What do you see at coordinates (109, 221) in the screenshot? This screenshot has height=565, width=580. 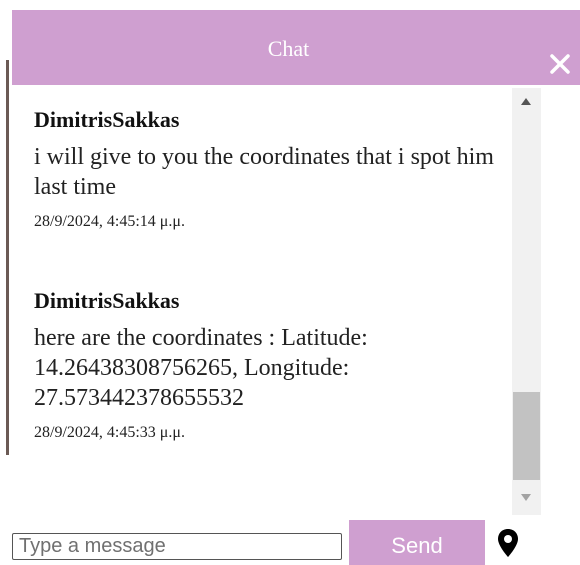 I see `message-timestamp: 28/9/2024, 4:45:14 μ.μ.` at bounding box center [109, 221].